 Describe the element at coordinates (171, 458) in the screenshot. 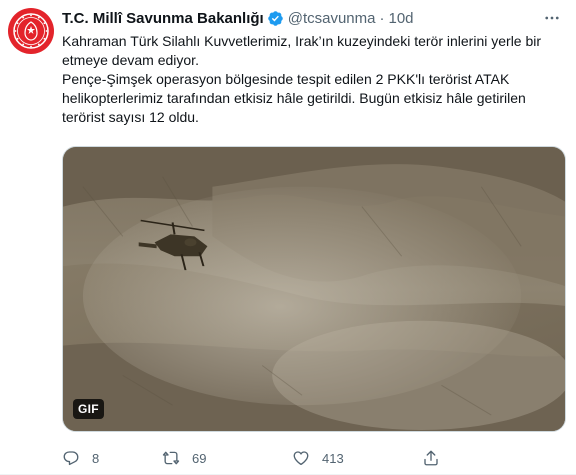

I see `retweet-icon` at that location.